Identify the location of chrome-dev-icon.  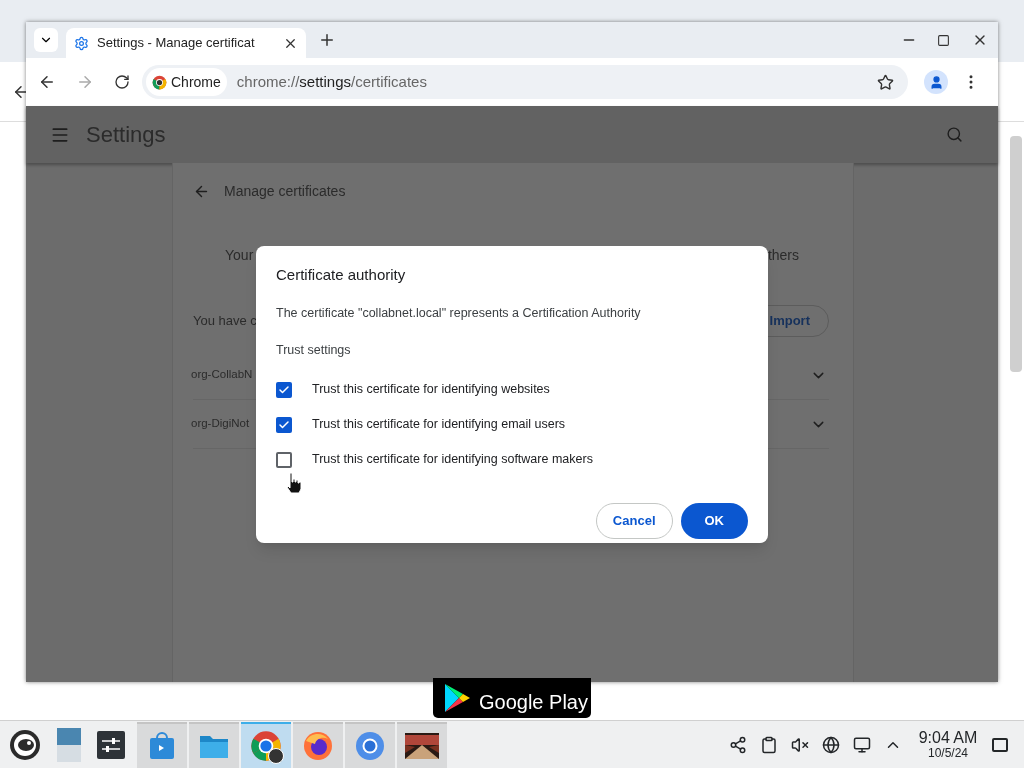
(266, 745).